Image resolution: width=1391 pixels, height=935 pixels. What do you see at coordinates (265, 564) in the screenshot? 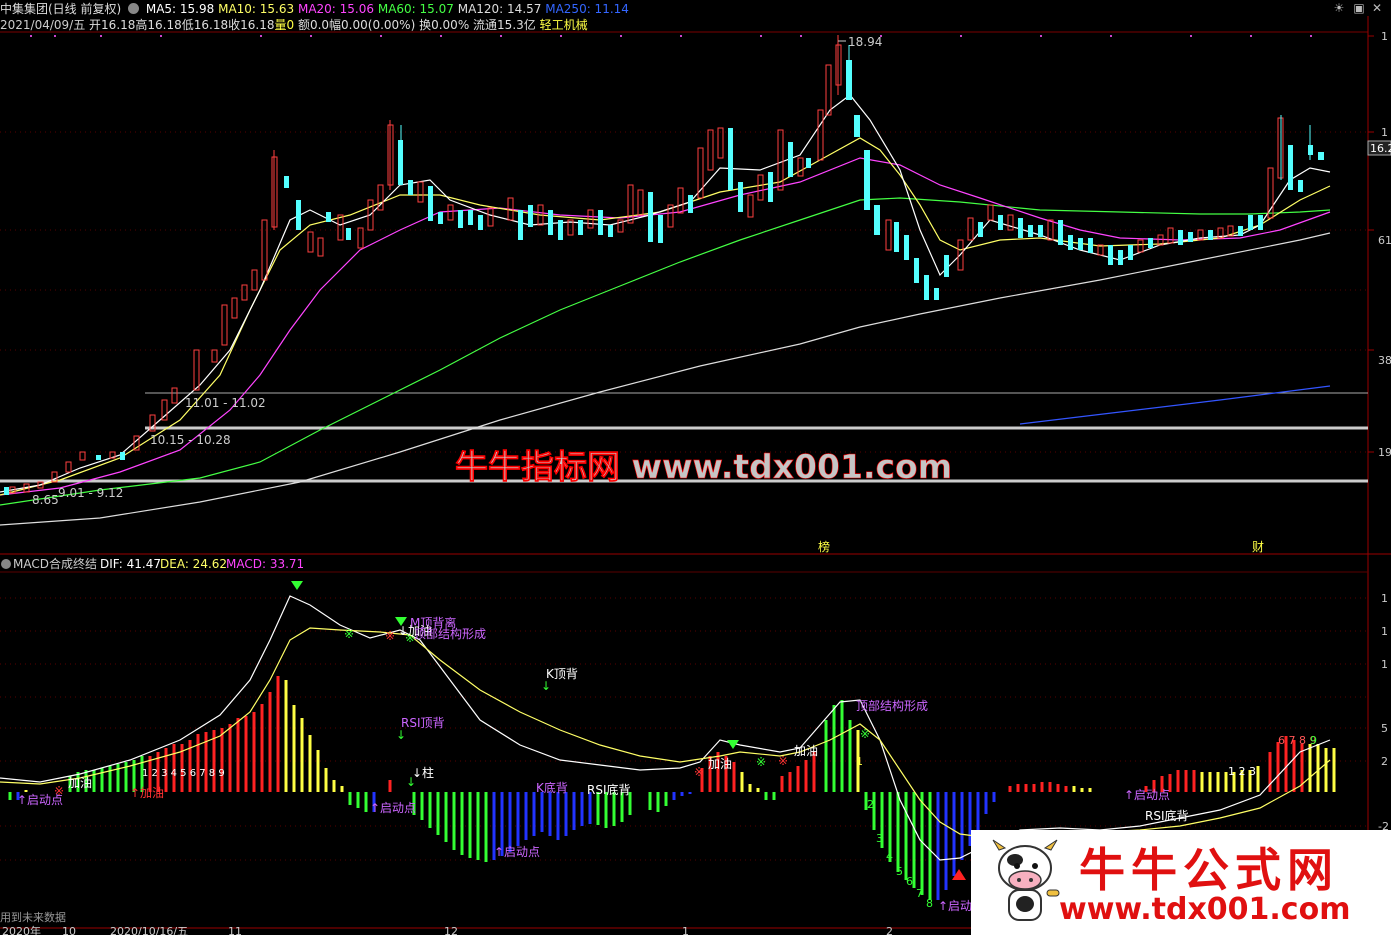
I see `macd-value: MACD: 33.71` at bounding box center [265, 564].